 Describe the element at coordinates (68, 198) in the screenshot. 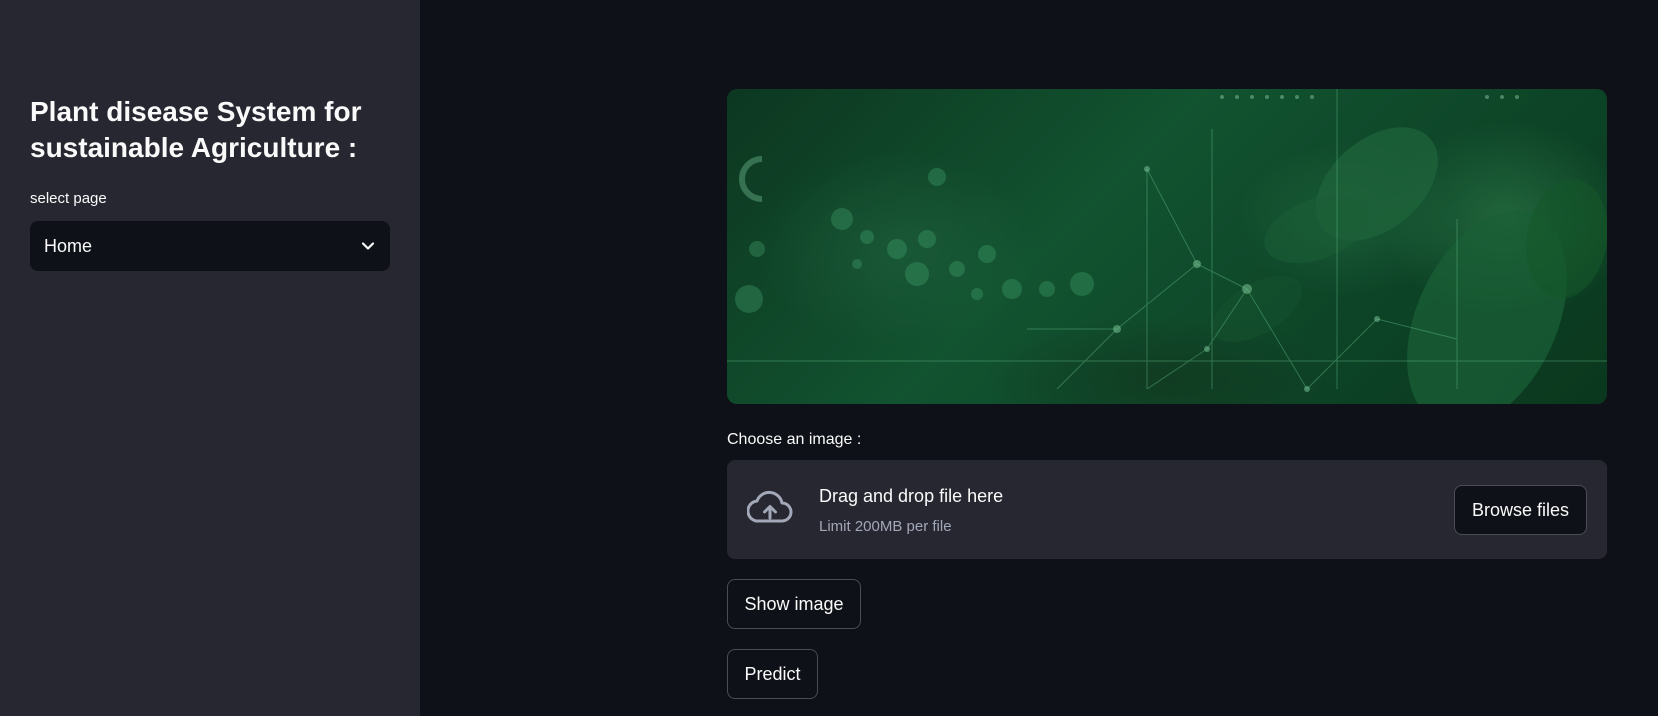

I see `select-page-label: select page` at that location.